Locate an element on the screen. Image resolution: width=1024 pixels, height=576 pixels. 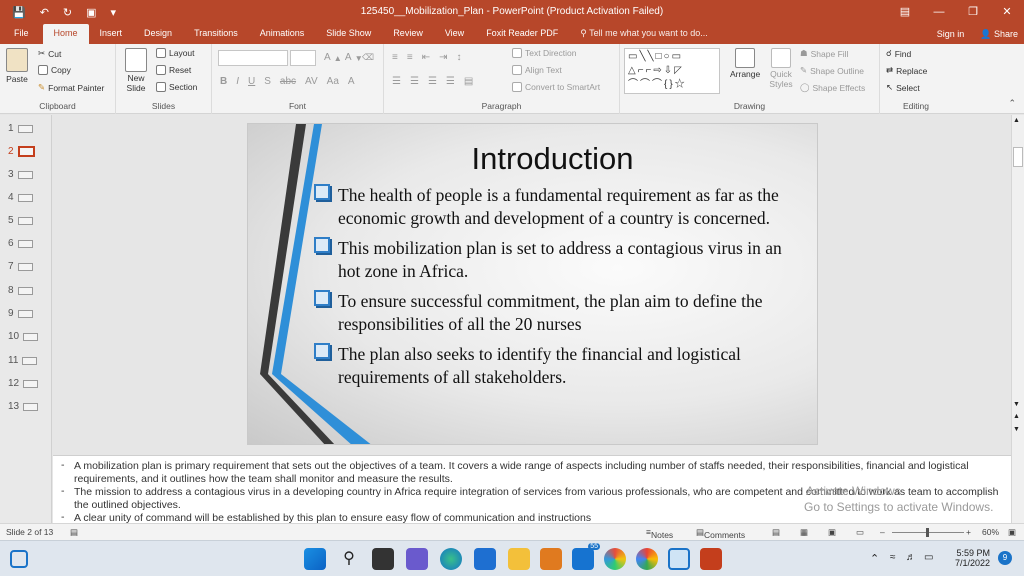
thumbnail-slide: 10 is located at coordinates (23, 336).